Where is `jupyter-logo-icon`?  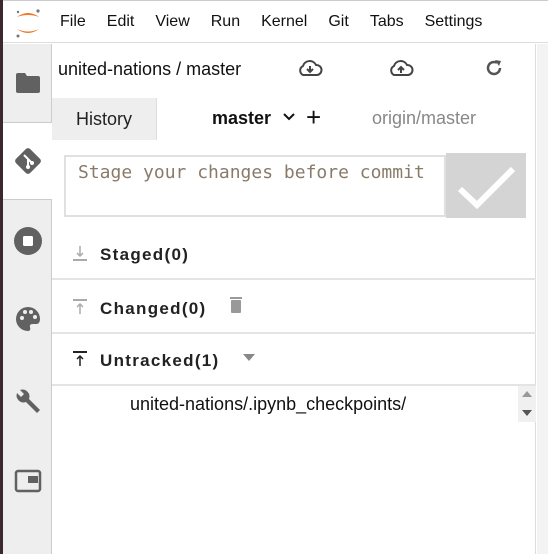 jupyter-logo-icon is located at coordinates (28, 23).